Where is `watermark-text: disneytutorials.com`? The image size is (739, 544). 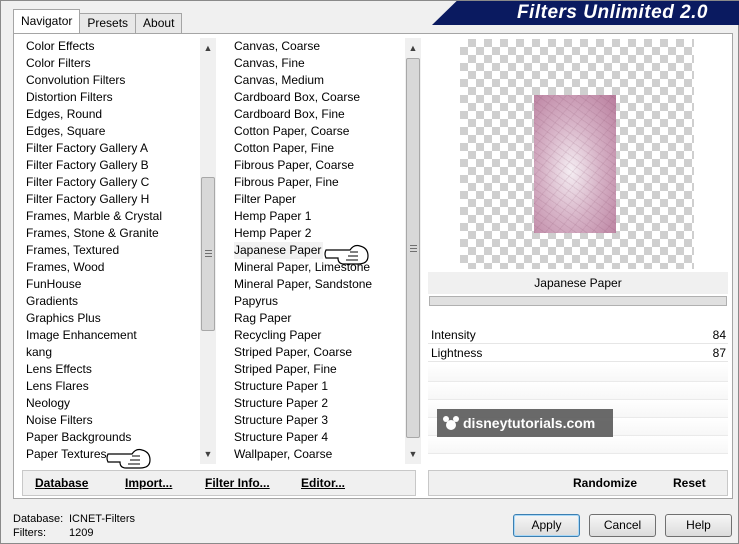 watermark-text: disneytutorials.com is located at coordinates (529, 423).